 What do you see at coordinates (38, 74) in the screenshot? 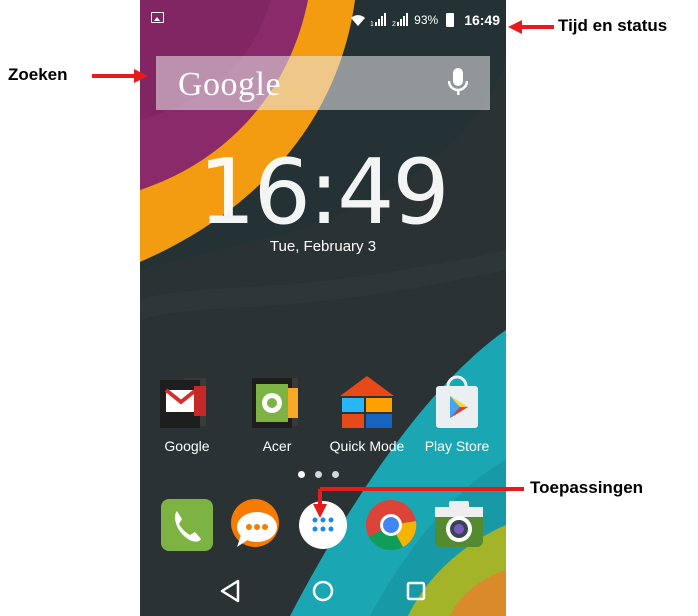
I see `annotation-search: Zoeken` at bounding box center [38, 74].